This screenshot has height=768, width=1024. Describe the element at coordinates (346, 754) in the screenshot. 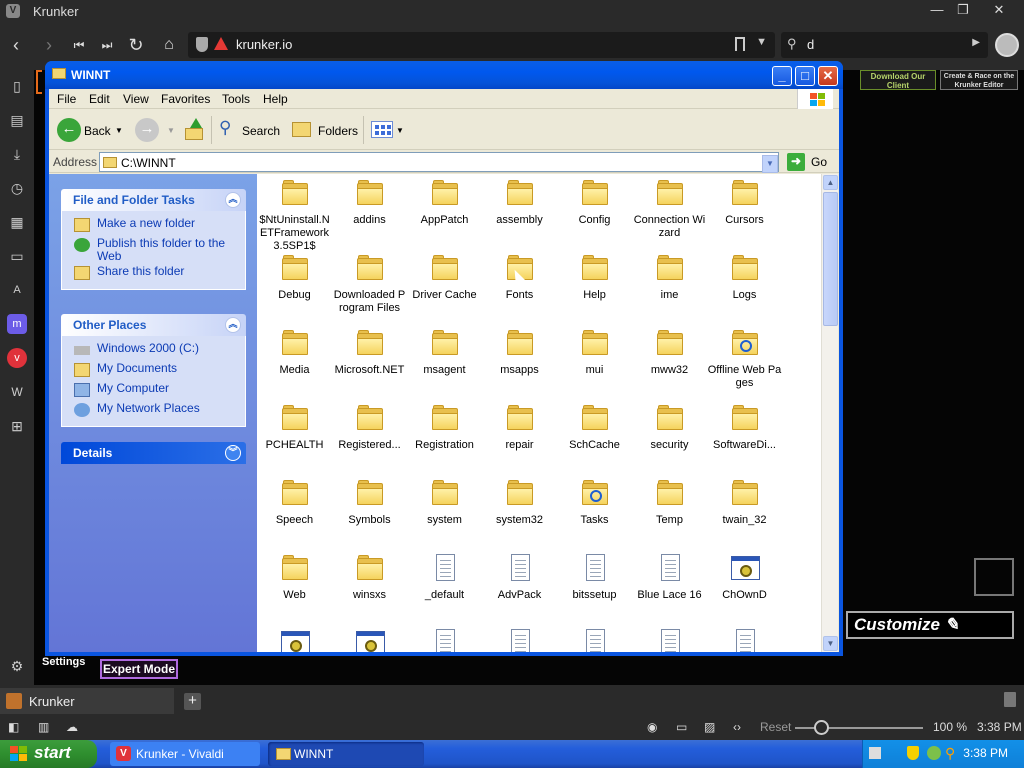

I see `taskbar-btn-winnt: WINNT` at that location.